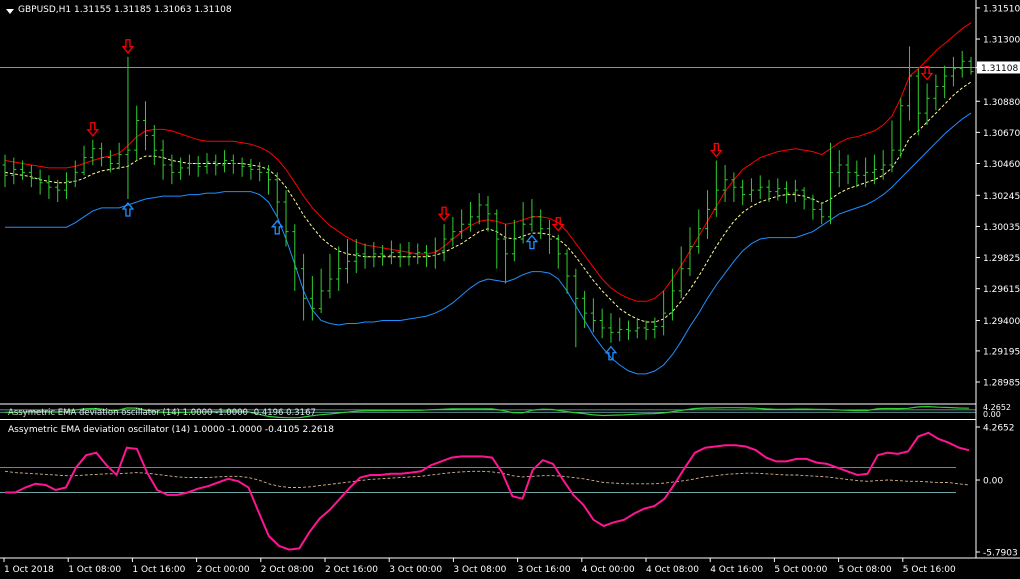  I want to click on time-tick-label: 1 Oct 2018, so click(29, 570).